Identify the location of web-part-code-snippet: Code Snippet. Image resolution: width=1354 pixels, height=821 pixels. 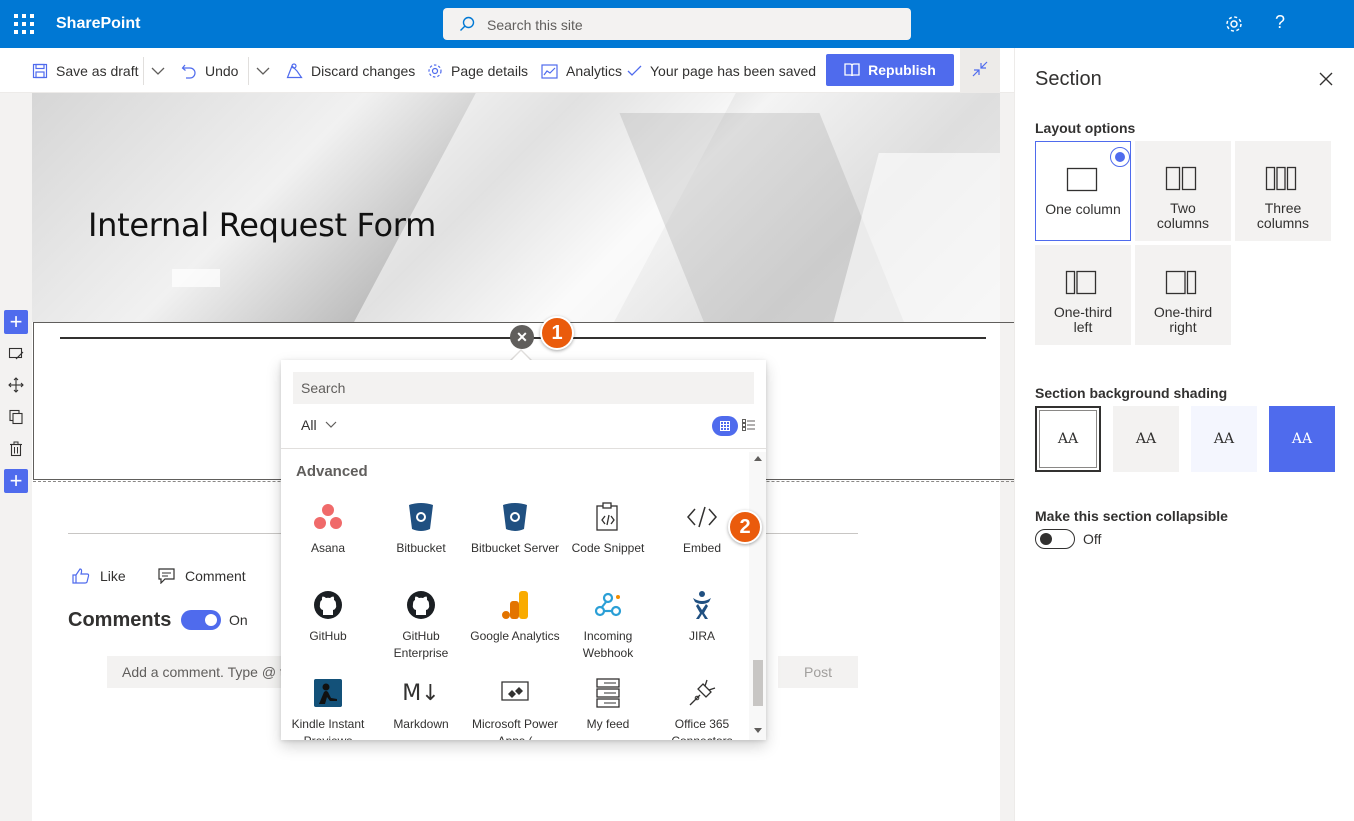
(608, 528).